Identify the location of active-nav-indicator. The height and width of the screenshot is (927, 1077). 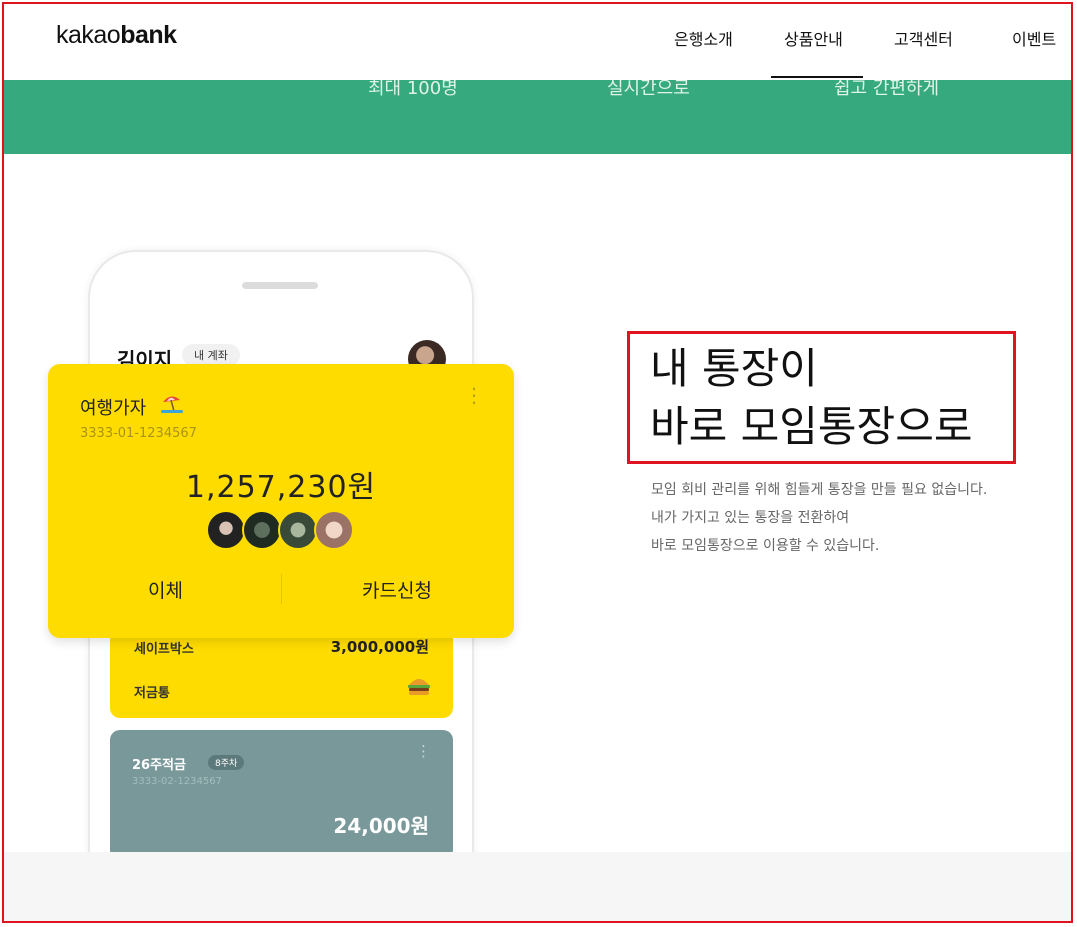
(817, 77).